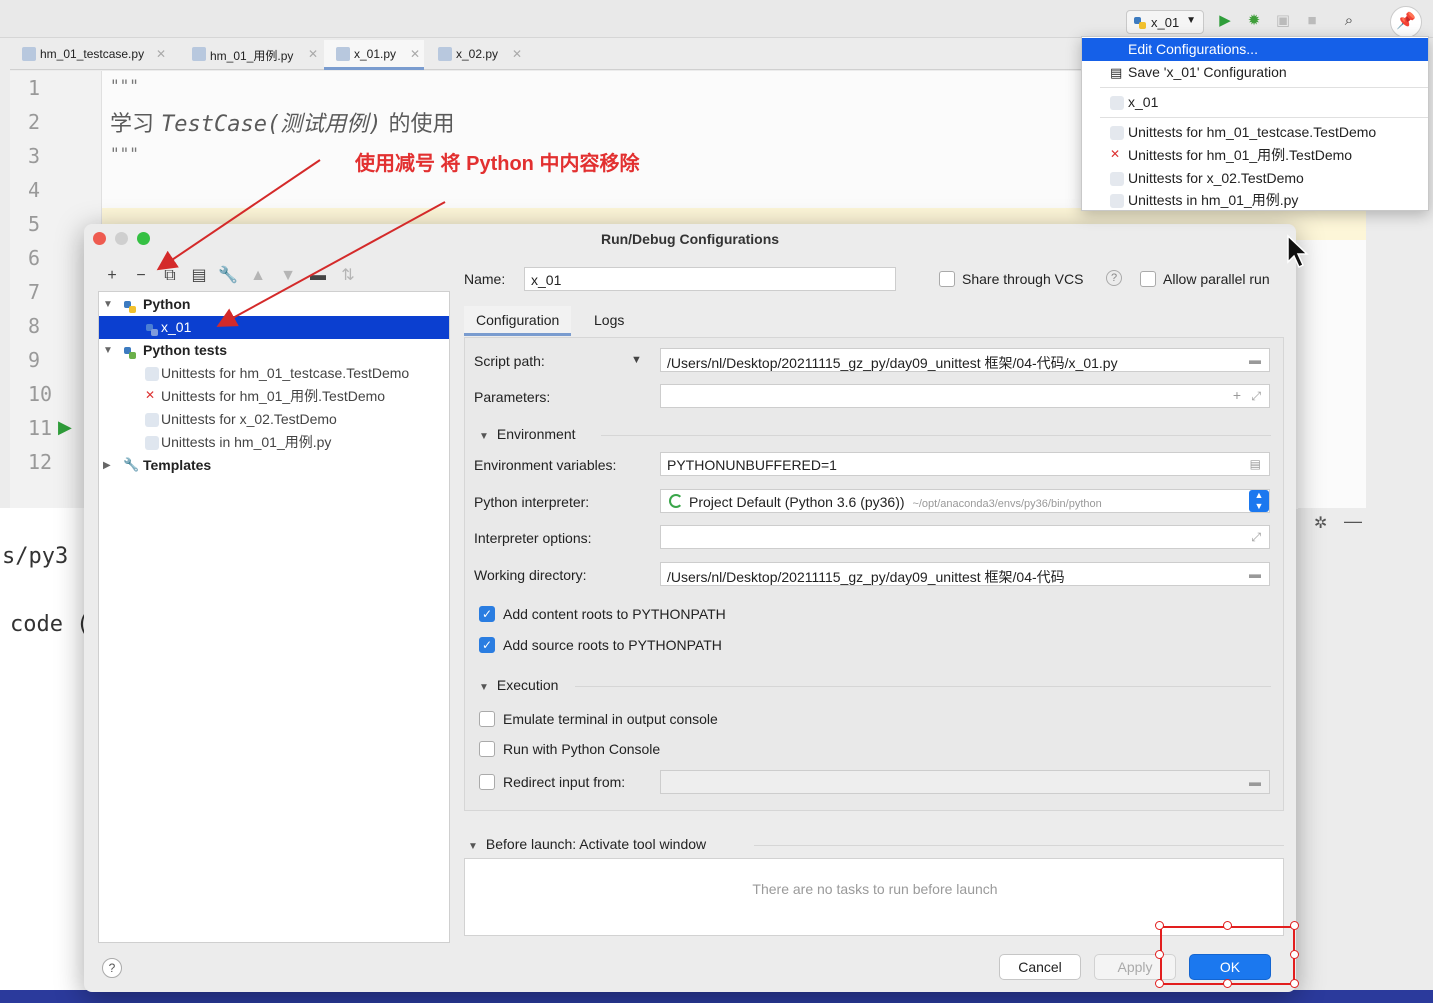  I want to click on annotation-arrows, so click(301, 243).